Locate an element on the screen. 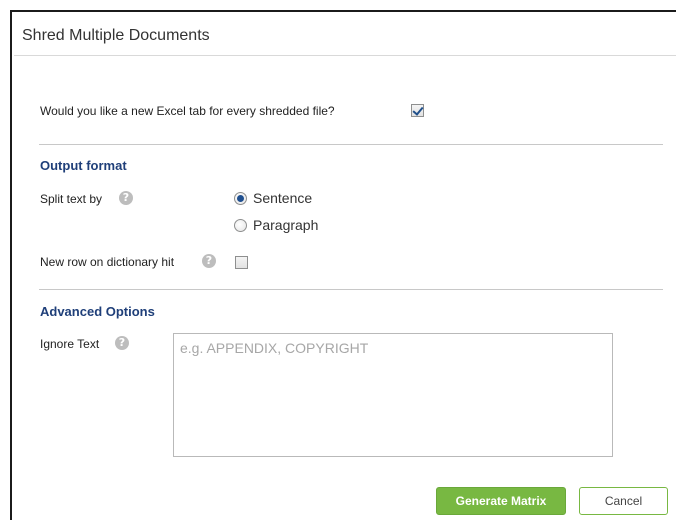 The image size is (678, 520). radio-sentence-label: Sentence is located at coordinates (282, 198).